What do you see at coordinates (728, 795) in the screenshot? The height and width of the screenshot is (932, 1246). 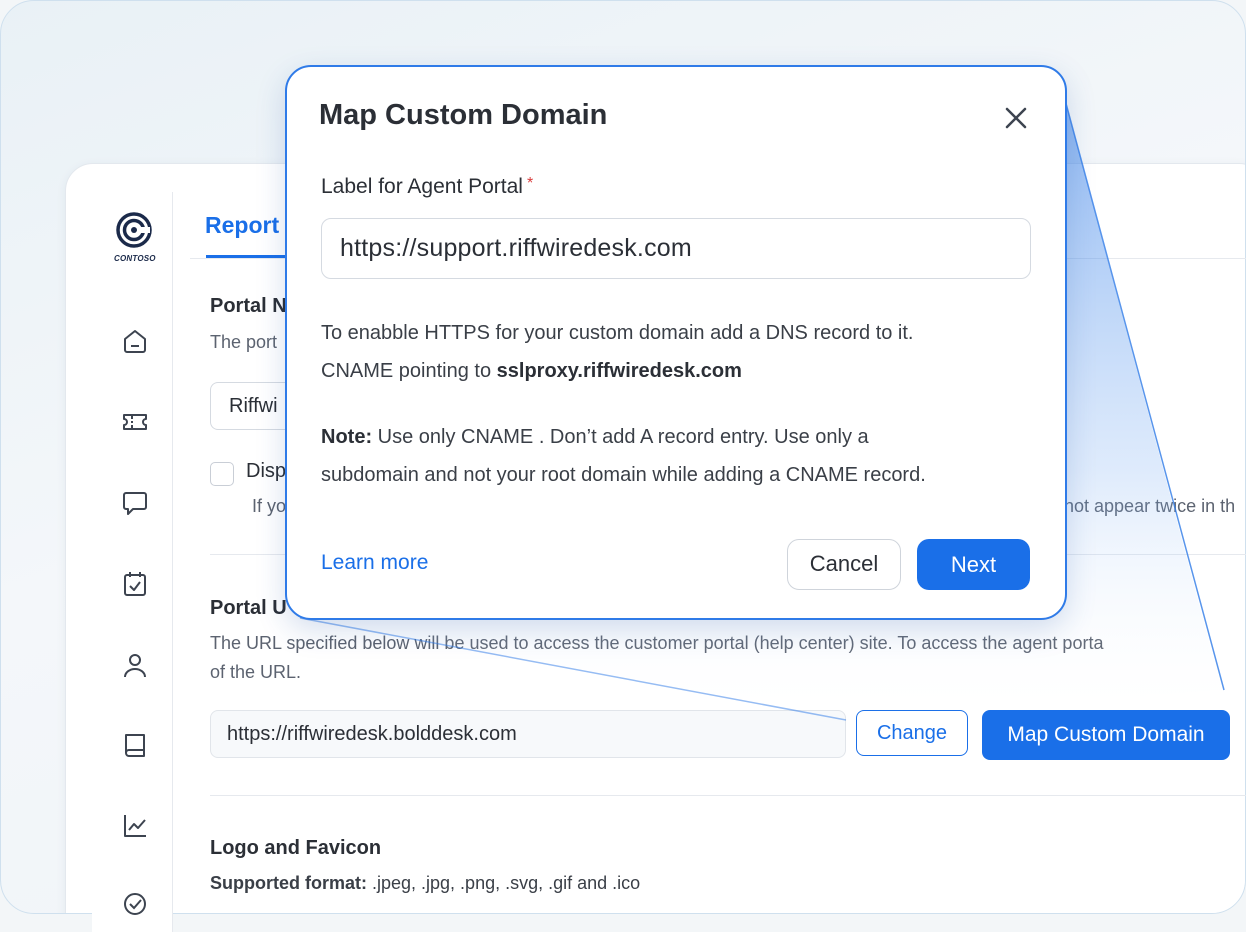 I see `section-divider` at bounding box center [728, 795].